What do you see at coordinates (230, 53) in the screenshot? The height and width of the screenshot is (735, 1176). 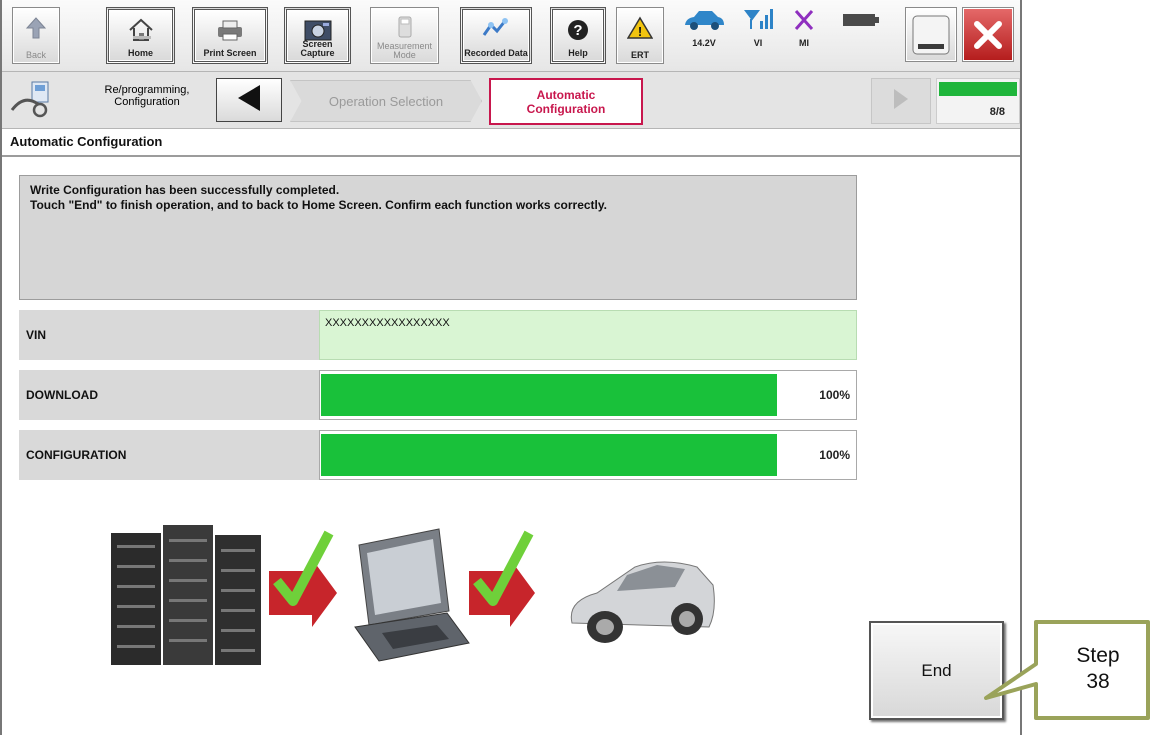 I see `print-screen-label: Print Screen` at bounding box center [230, 53].